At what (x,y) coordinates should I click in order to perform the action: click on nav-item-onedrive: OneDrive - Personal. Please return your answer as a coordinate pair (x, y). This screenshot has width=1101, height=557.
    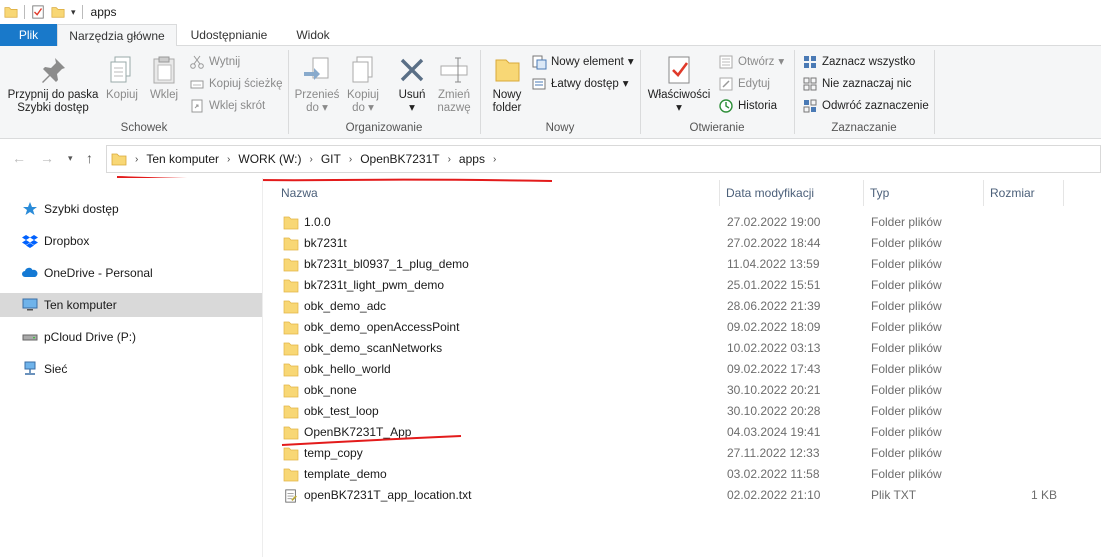
    Looking at the image, I should click on (131, 273).